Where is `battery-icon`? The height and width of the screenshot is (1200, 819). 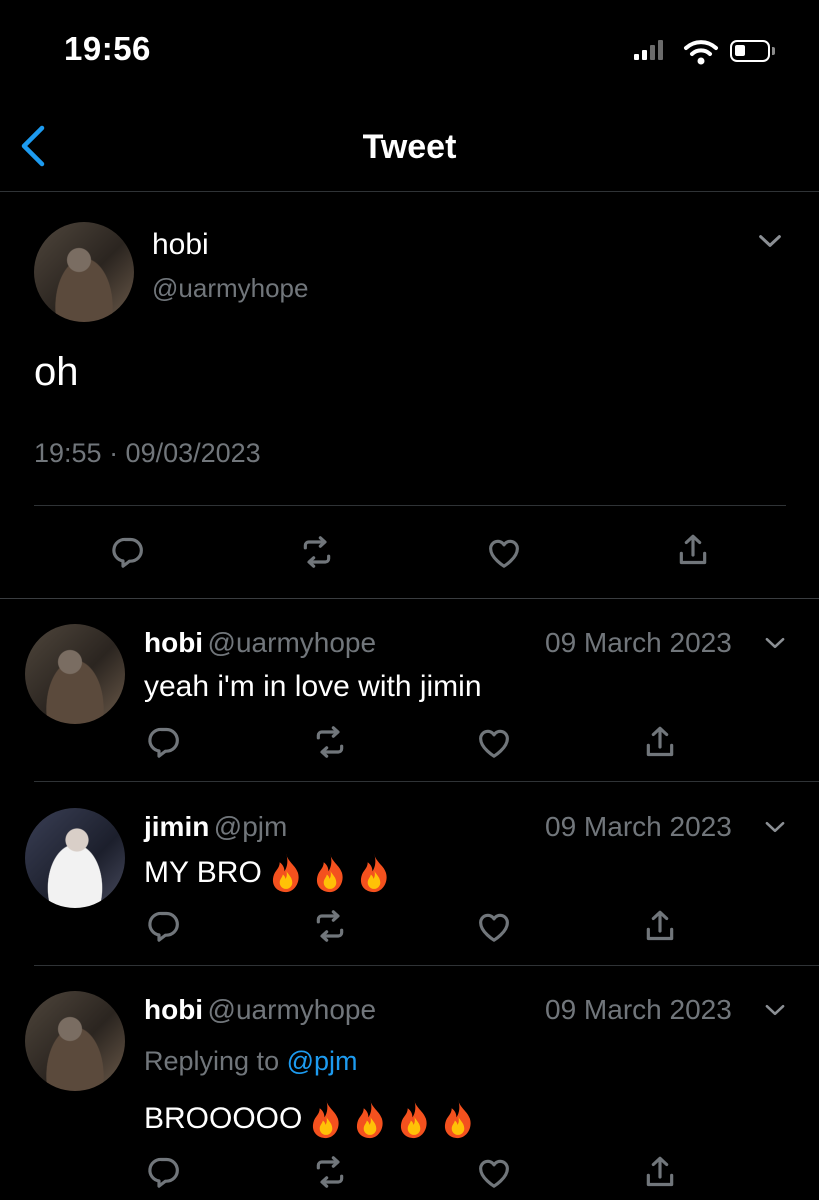 battery-icon is located at coordinates (752, 51).